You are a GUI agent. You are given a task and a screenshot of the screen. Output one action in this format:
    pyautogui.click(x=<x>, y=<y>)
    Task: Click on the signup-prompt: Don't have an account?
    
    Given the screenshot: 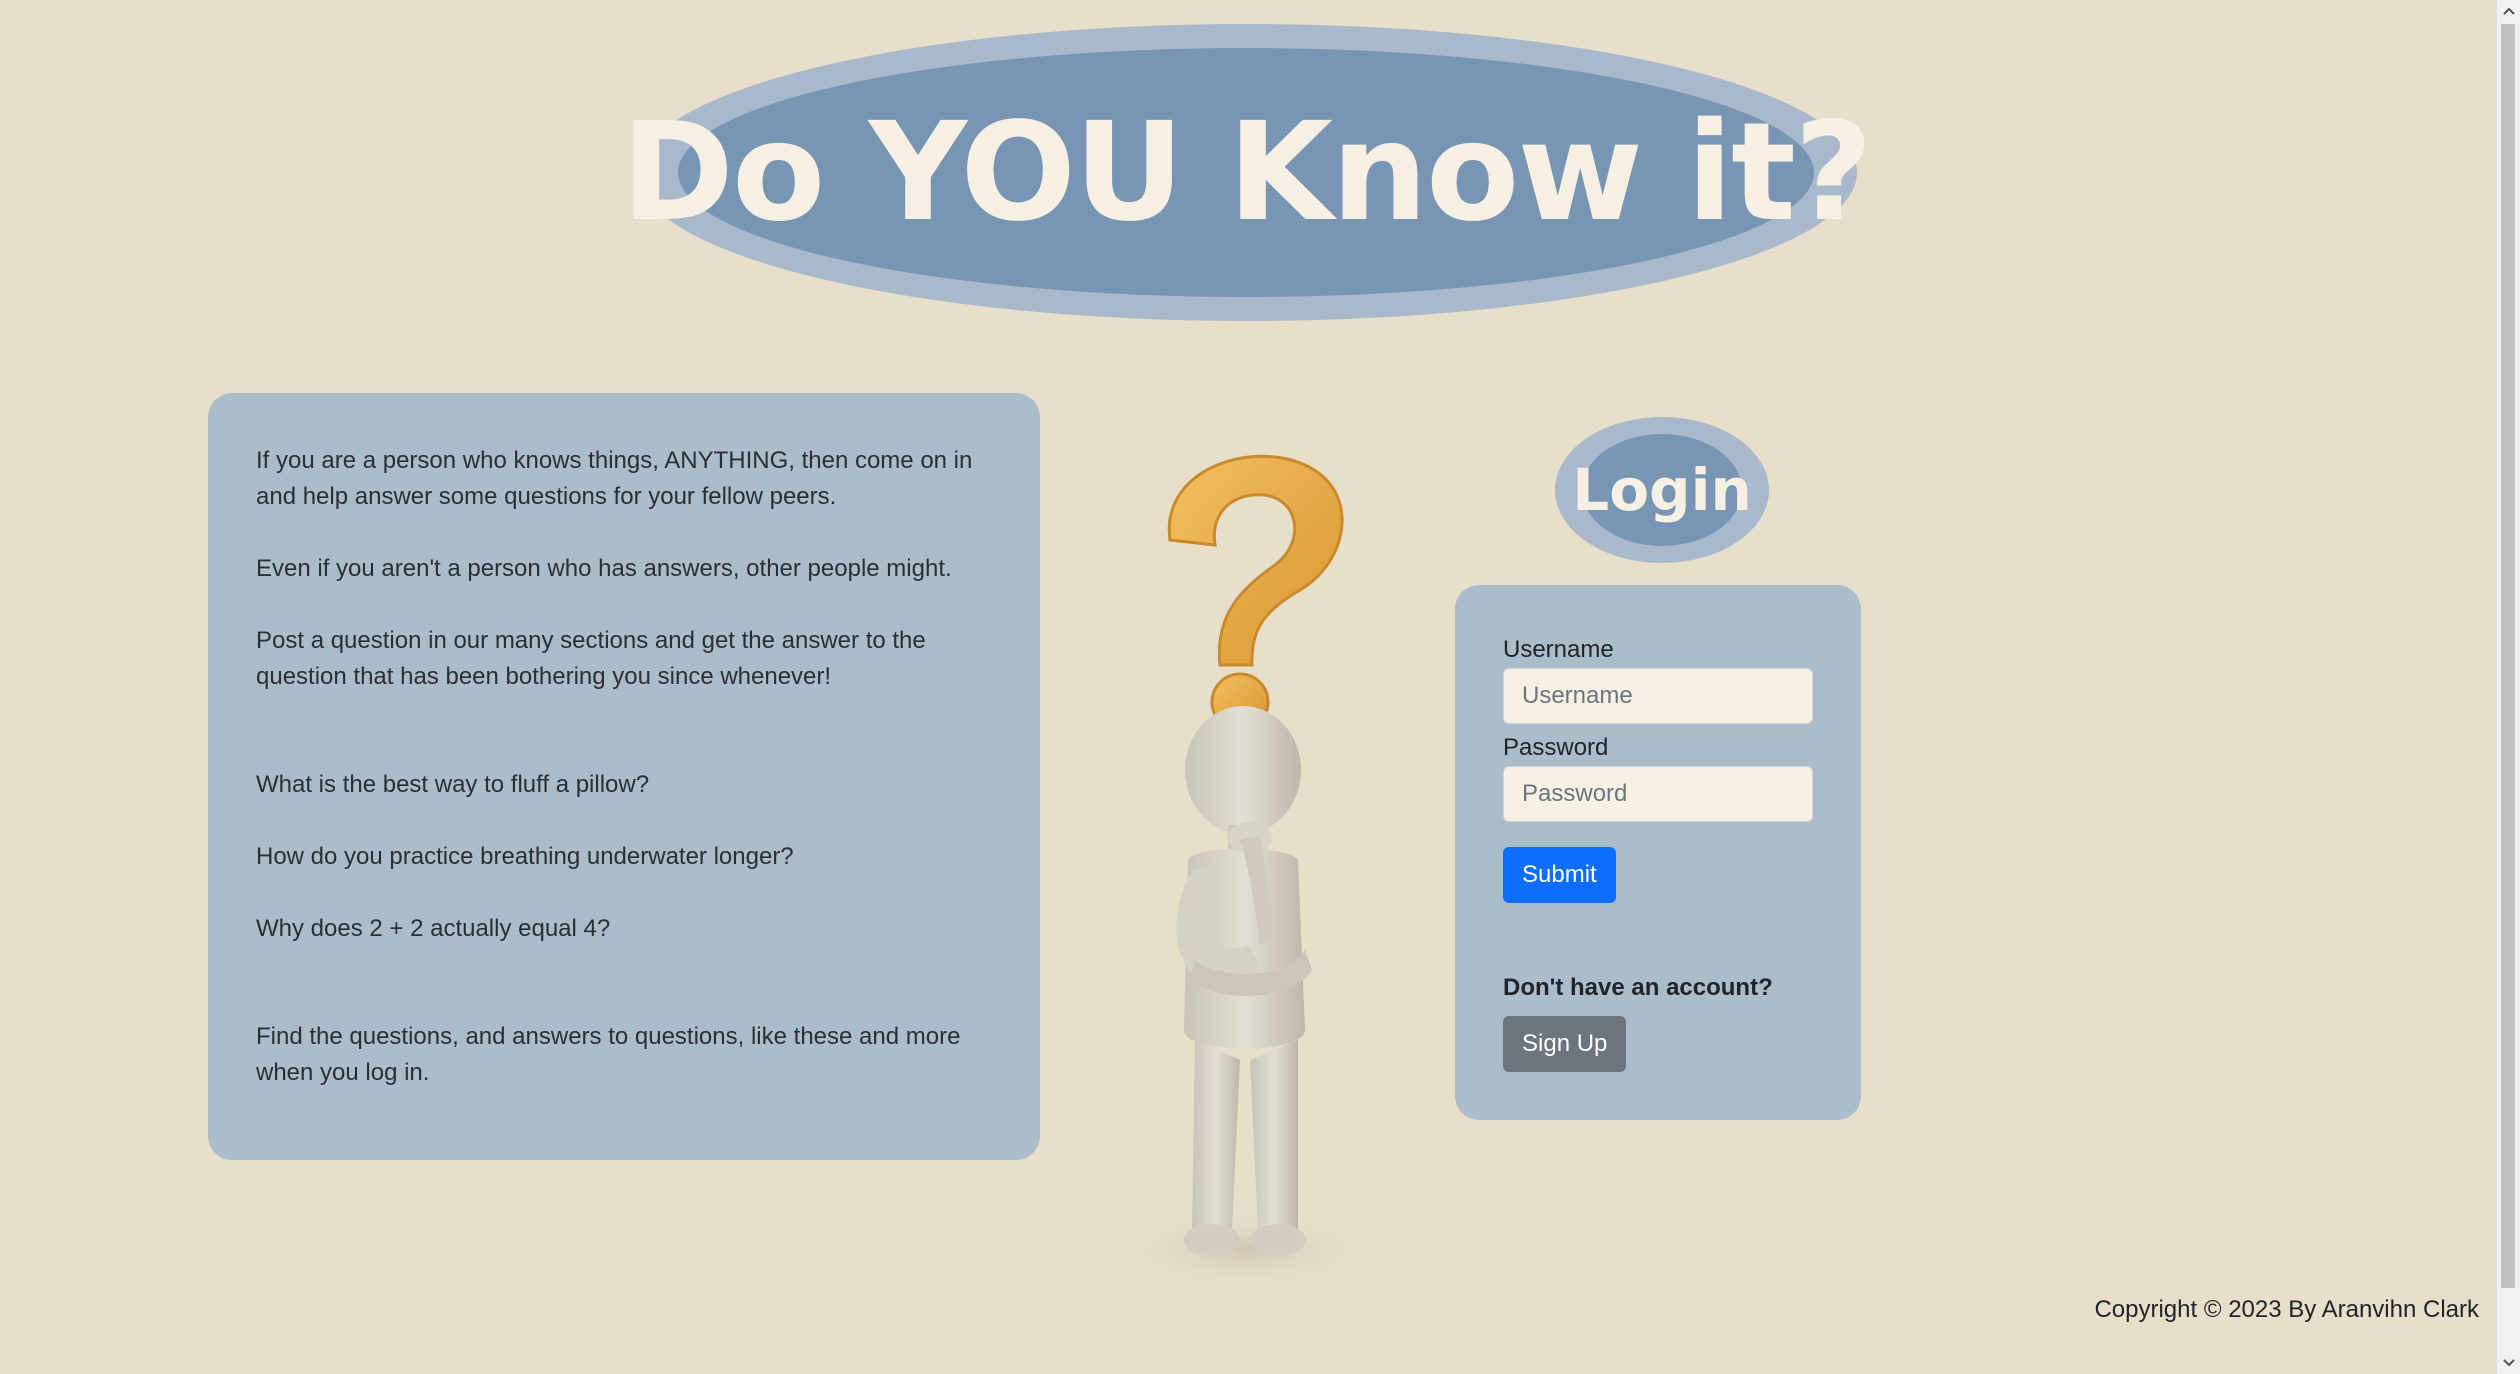 What is the action you would take?
    pyautogui.click(x=1638, y=987)
    